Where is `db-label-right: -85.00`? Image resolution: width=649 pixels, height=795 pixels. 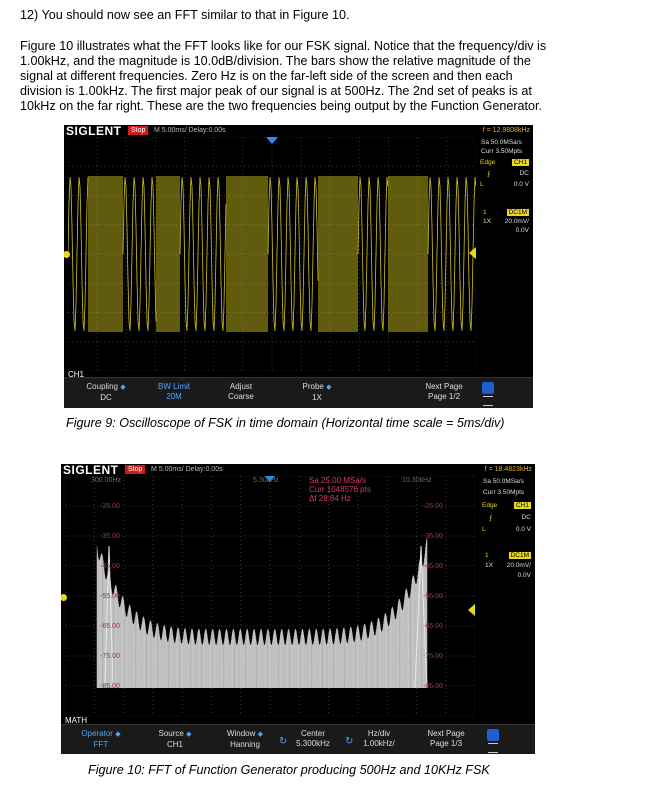 db-label-right: -85.00 is located at coordinates (433, 686).